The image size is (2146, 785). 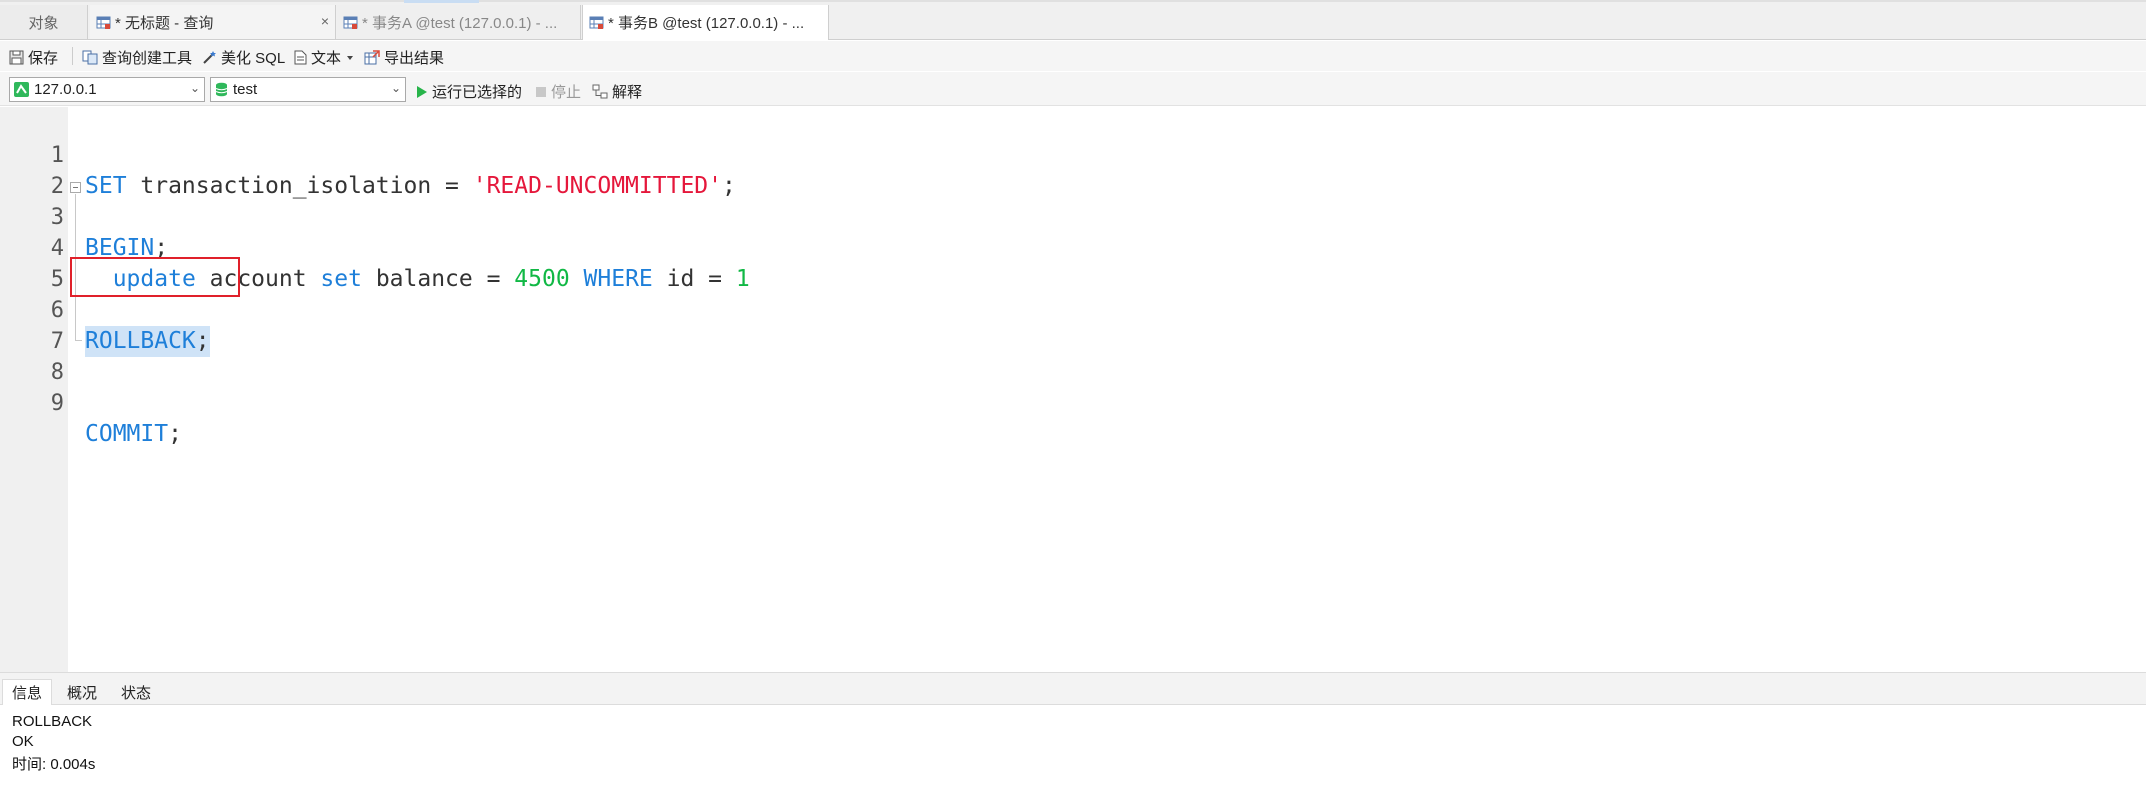 I want to click on plain-token: ;, so click(x=175, y=434).